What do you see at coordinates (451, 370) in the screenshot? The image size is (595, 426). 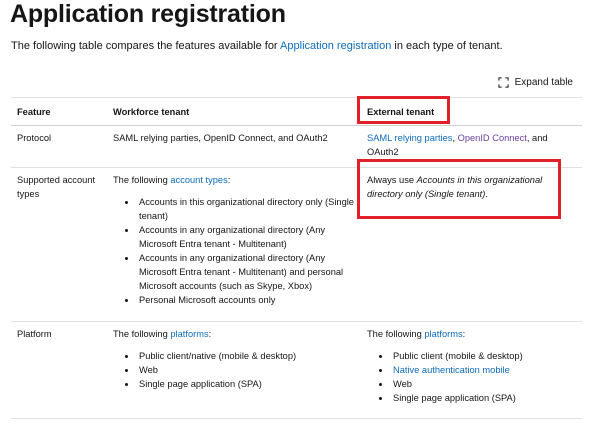 I see `native-auth-link: Native authentication mobile` at bounding box center [451, 370].